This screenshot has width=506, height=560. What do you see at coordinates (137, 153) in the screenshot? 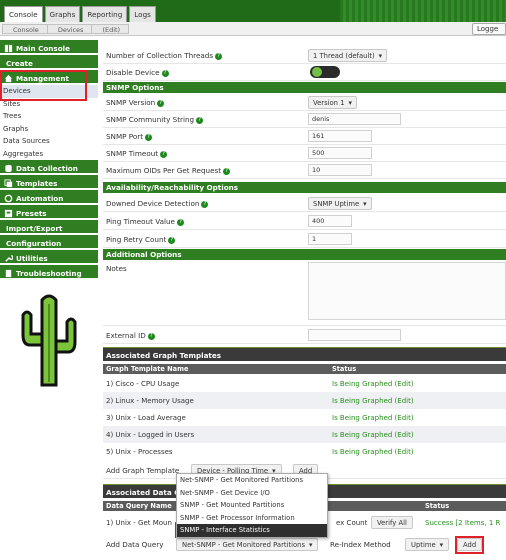
I see `snmp-timeout-label: SNMP Timeout?` at bounding box center [137, 153].